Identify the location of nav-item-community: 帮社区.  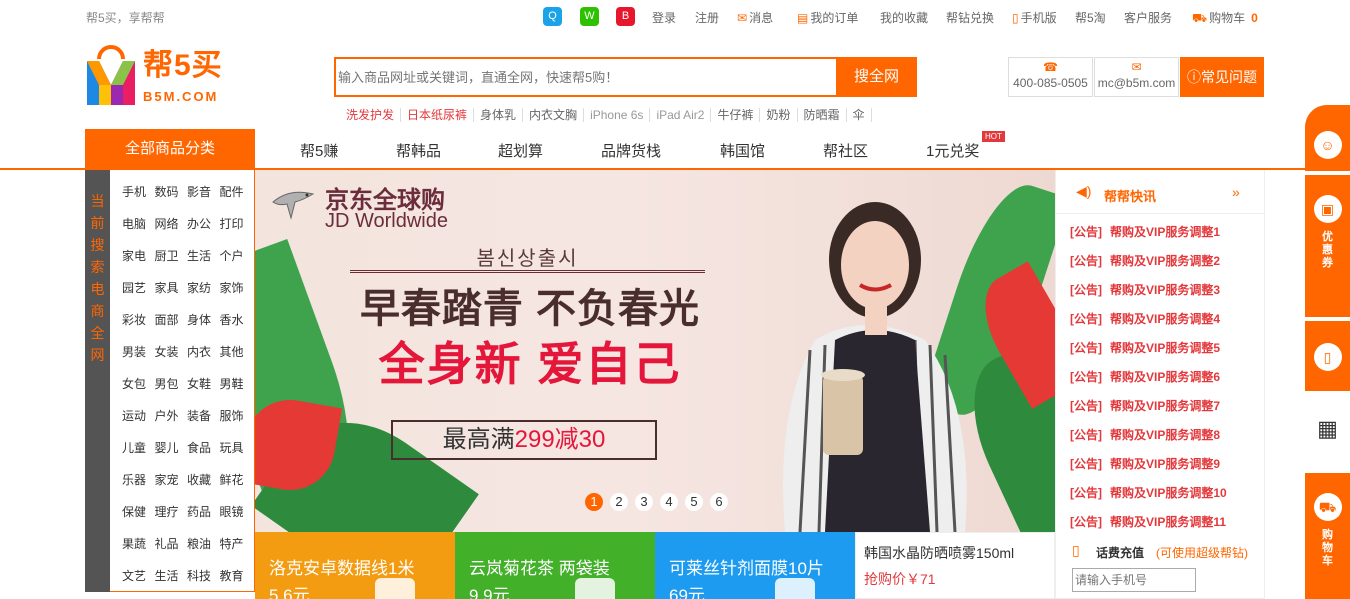
(845, 150).